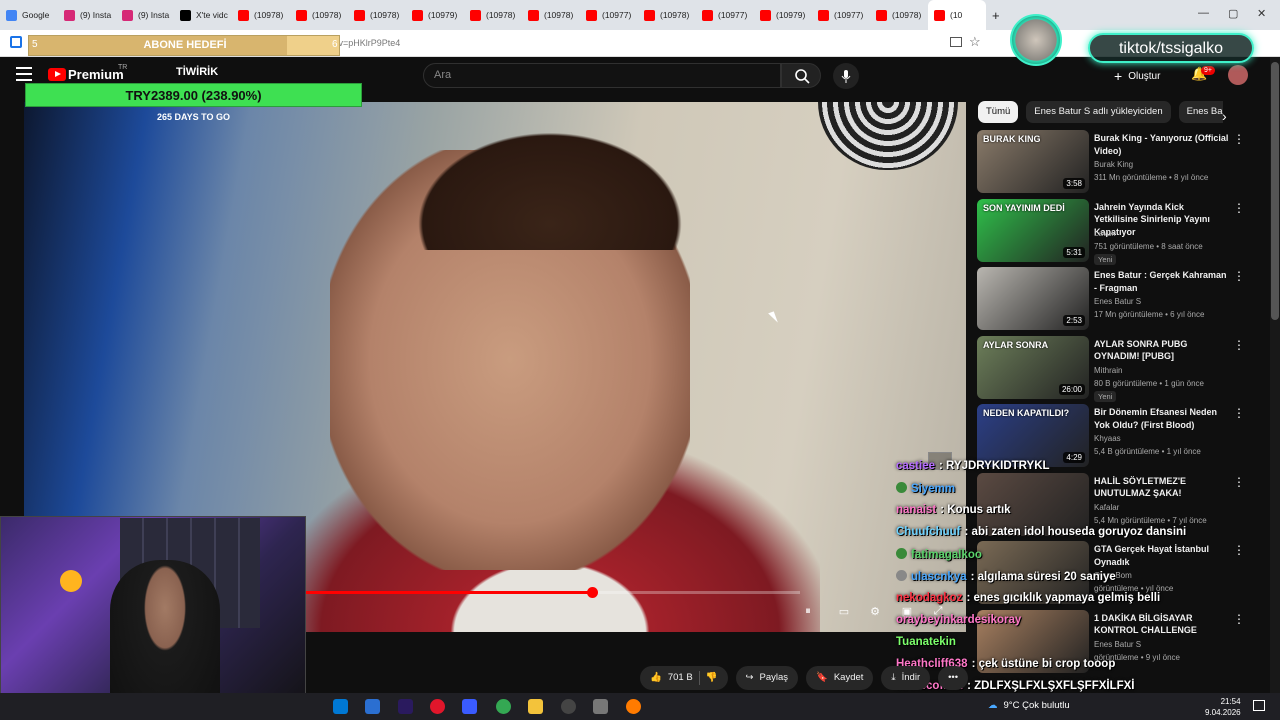 Image resolution: width=1280 pixels, height=720 pixels. What do you see at coordinates (503, 706) in the screenshot?
I see `chrome-icon` at bounding box center [503, 706].